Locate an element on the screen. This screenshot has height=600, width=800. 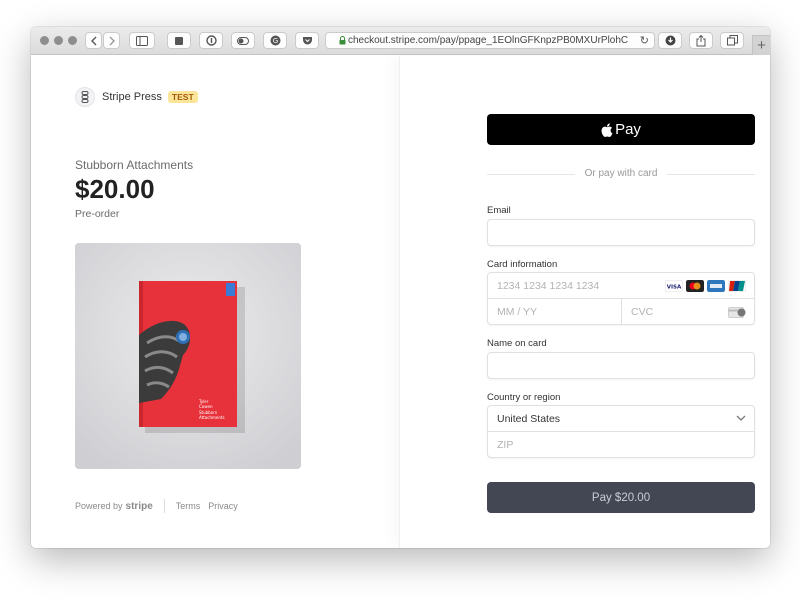
country-selected-value: United States is located at coordinates (529, 418).